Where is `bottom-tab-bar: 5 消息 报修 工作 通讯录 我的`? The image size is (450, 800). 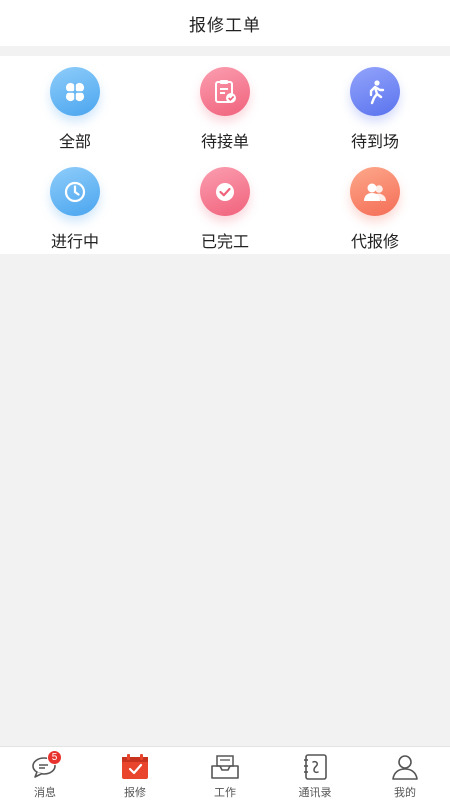 bottom-tab-bar: 5 消息 报修 工作 通讯录 我的 is located at coordinates (225, 773).